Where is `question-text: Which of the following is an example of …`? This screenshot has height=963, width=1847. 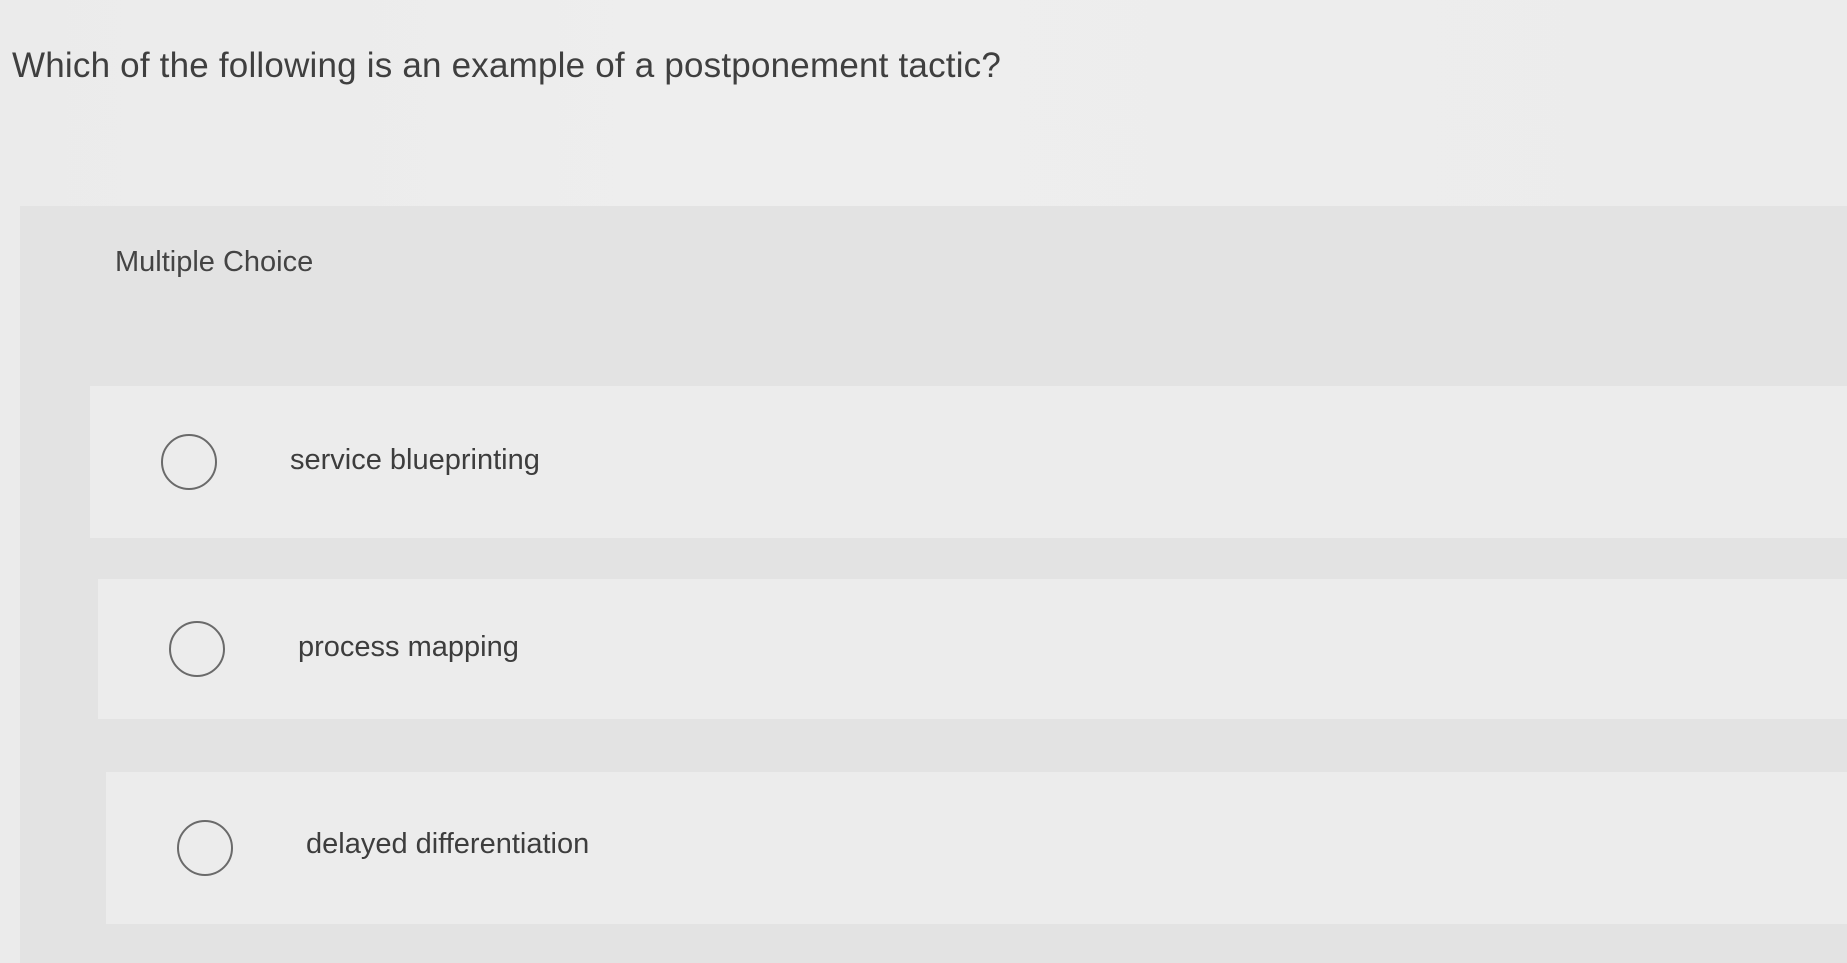 question-text: Which of the following is an example of … is located at coordinates (507, 65).